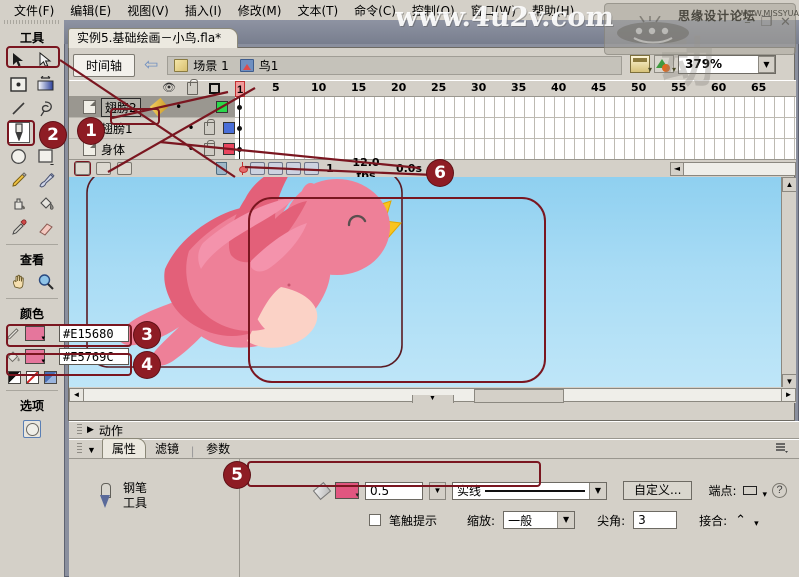 The height and width of the screenshot is (577, 799). Describe the element at coordinates (45, 180) in the screenshot. I see `brush-tool` at that location.